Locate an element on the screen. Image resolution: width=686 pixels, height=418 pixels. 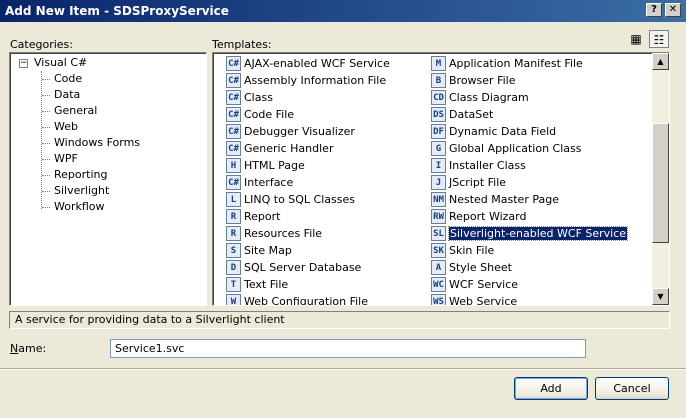
template-label: Application Manifest File is located at coordinates (516, 63).